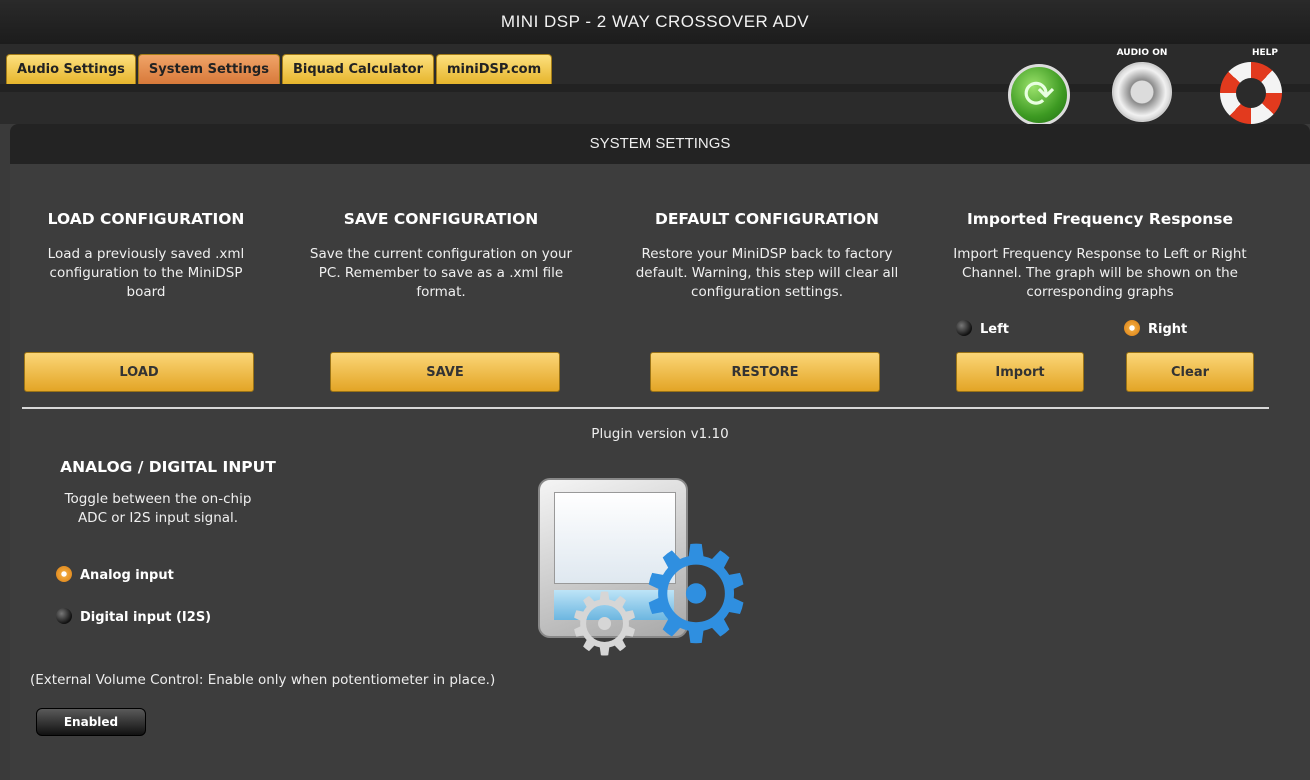  What do you see at coordinates (139, 372) in the screenshot?
I see `load-button: LOAD` at bounding box center [139, 372].